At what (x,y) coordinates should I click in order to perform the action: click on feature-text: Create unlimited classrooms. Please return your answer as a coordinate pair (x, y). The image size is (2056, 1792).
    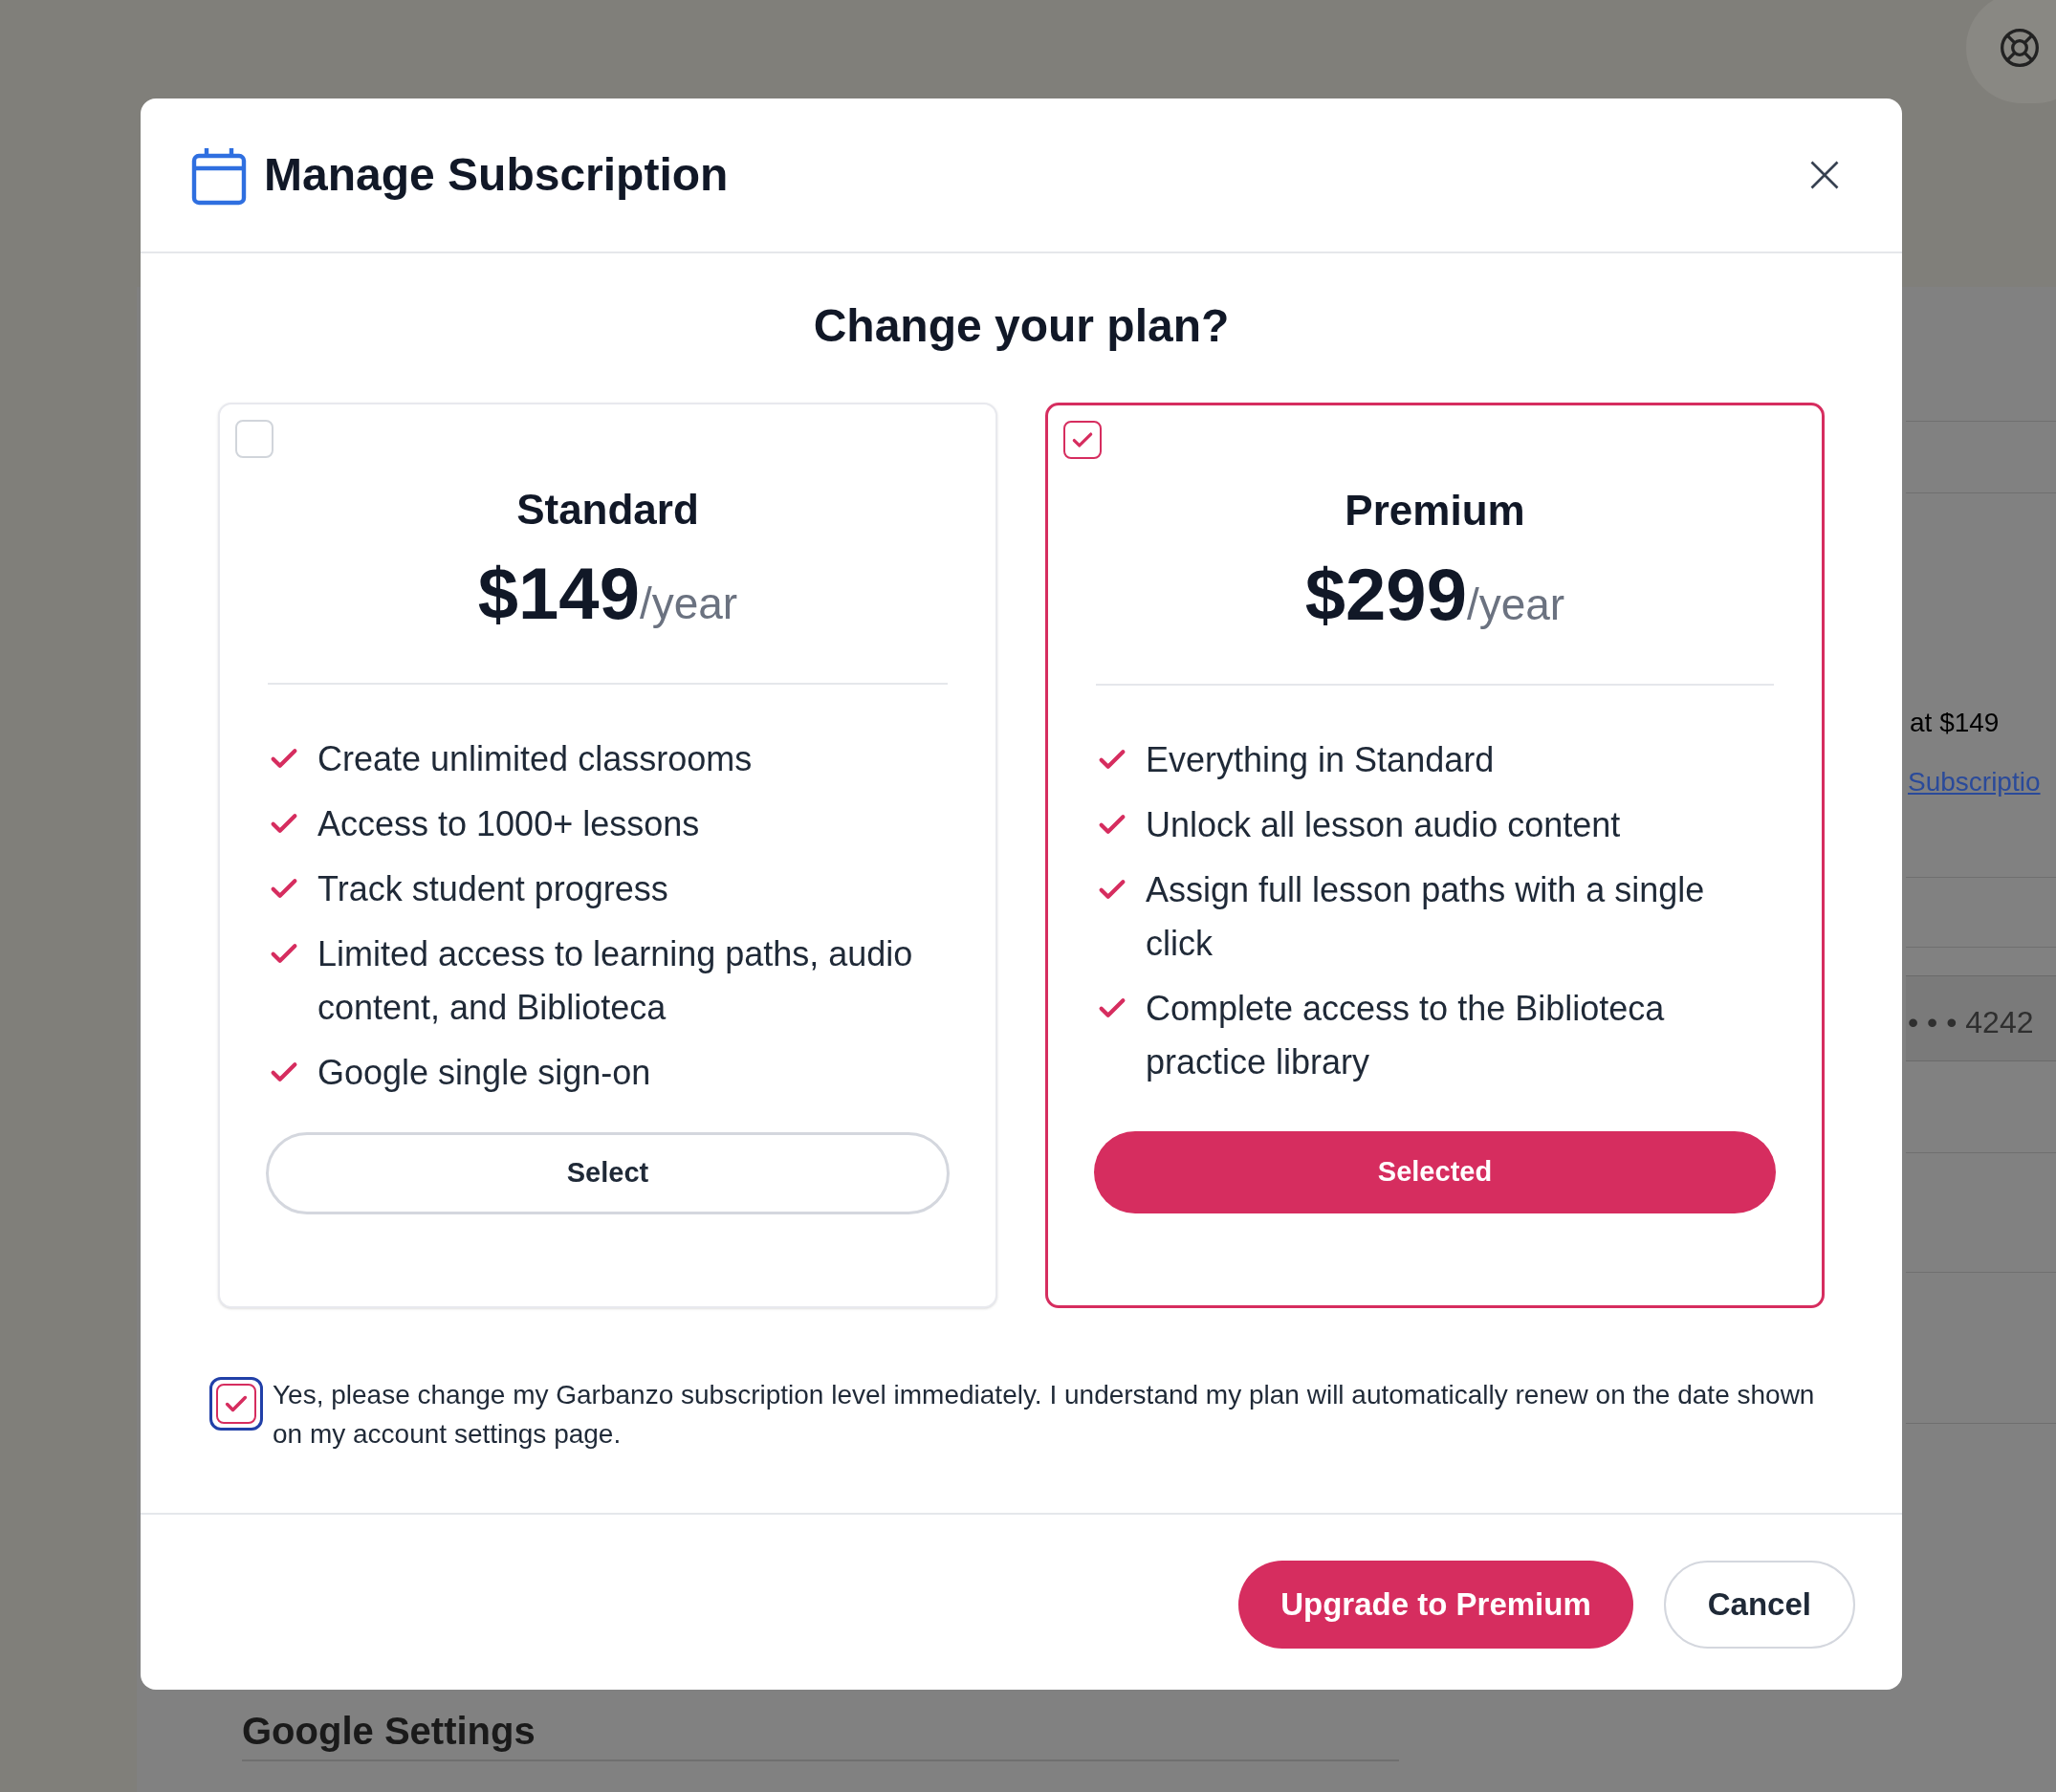
    Looking at the image, I should click on (535, 759).